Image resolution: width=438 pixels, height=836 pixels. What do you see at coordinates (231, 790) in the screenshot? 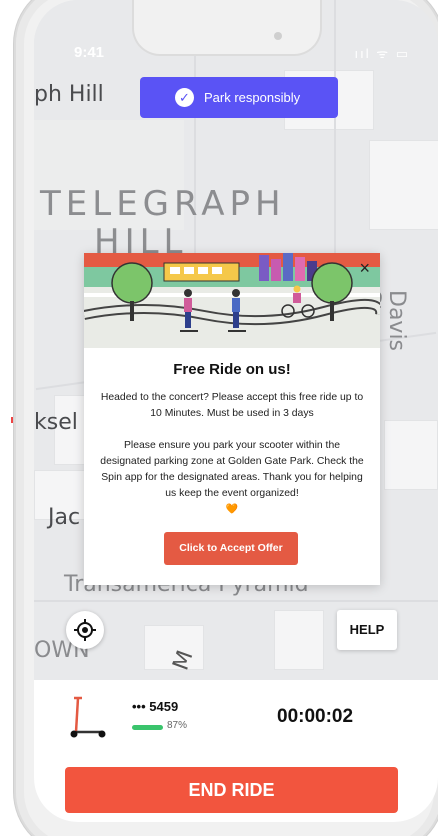
I see `end-ride-button: END RIDE` at bounding box center [231, 790].